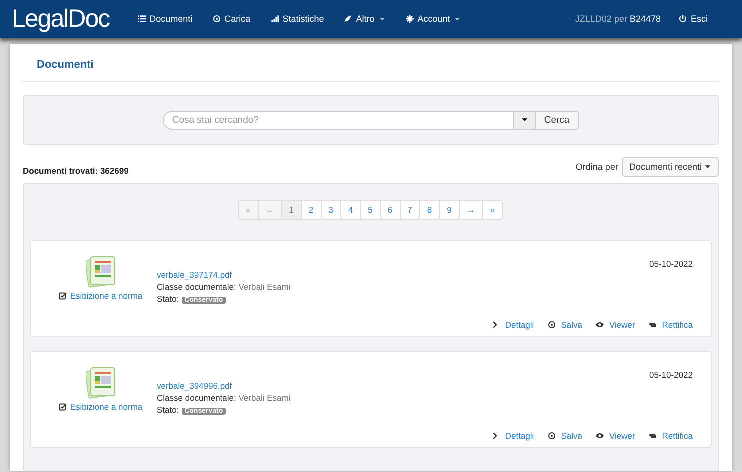 Image resolution: width=742 pixels, height=472 pixels. What do you see at coordinates (429, 210) in the screenshot?
I see `page-link: 8` at bounding box center [429, 210].